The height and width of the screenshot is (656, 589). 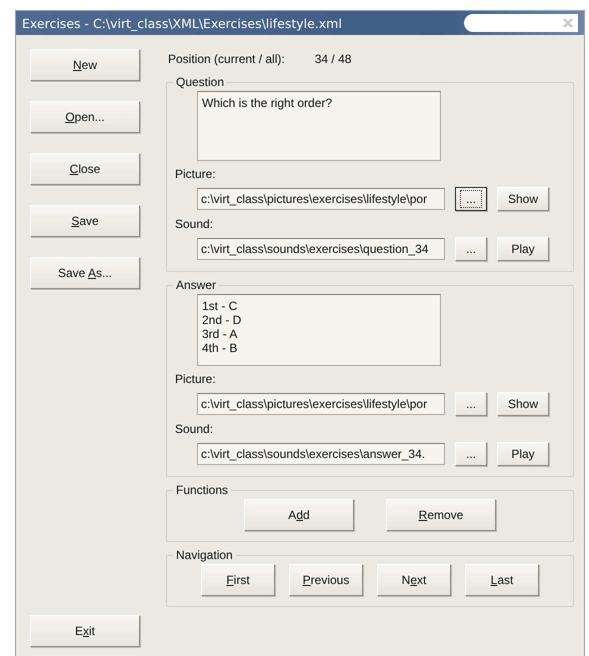 I want to click on group-title: Answer, so click(x=196, y=285).